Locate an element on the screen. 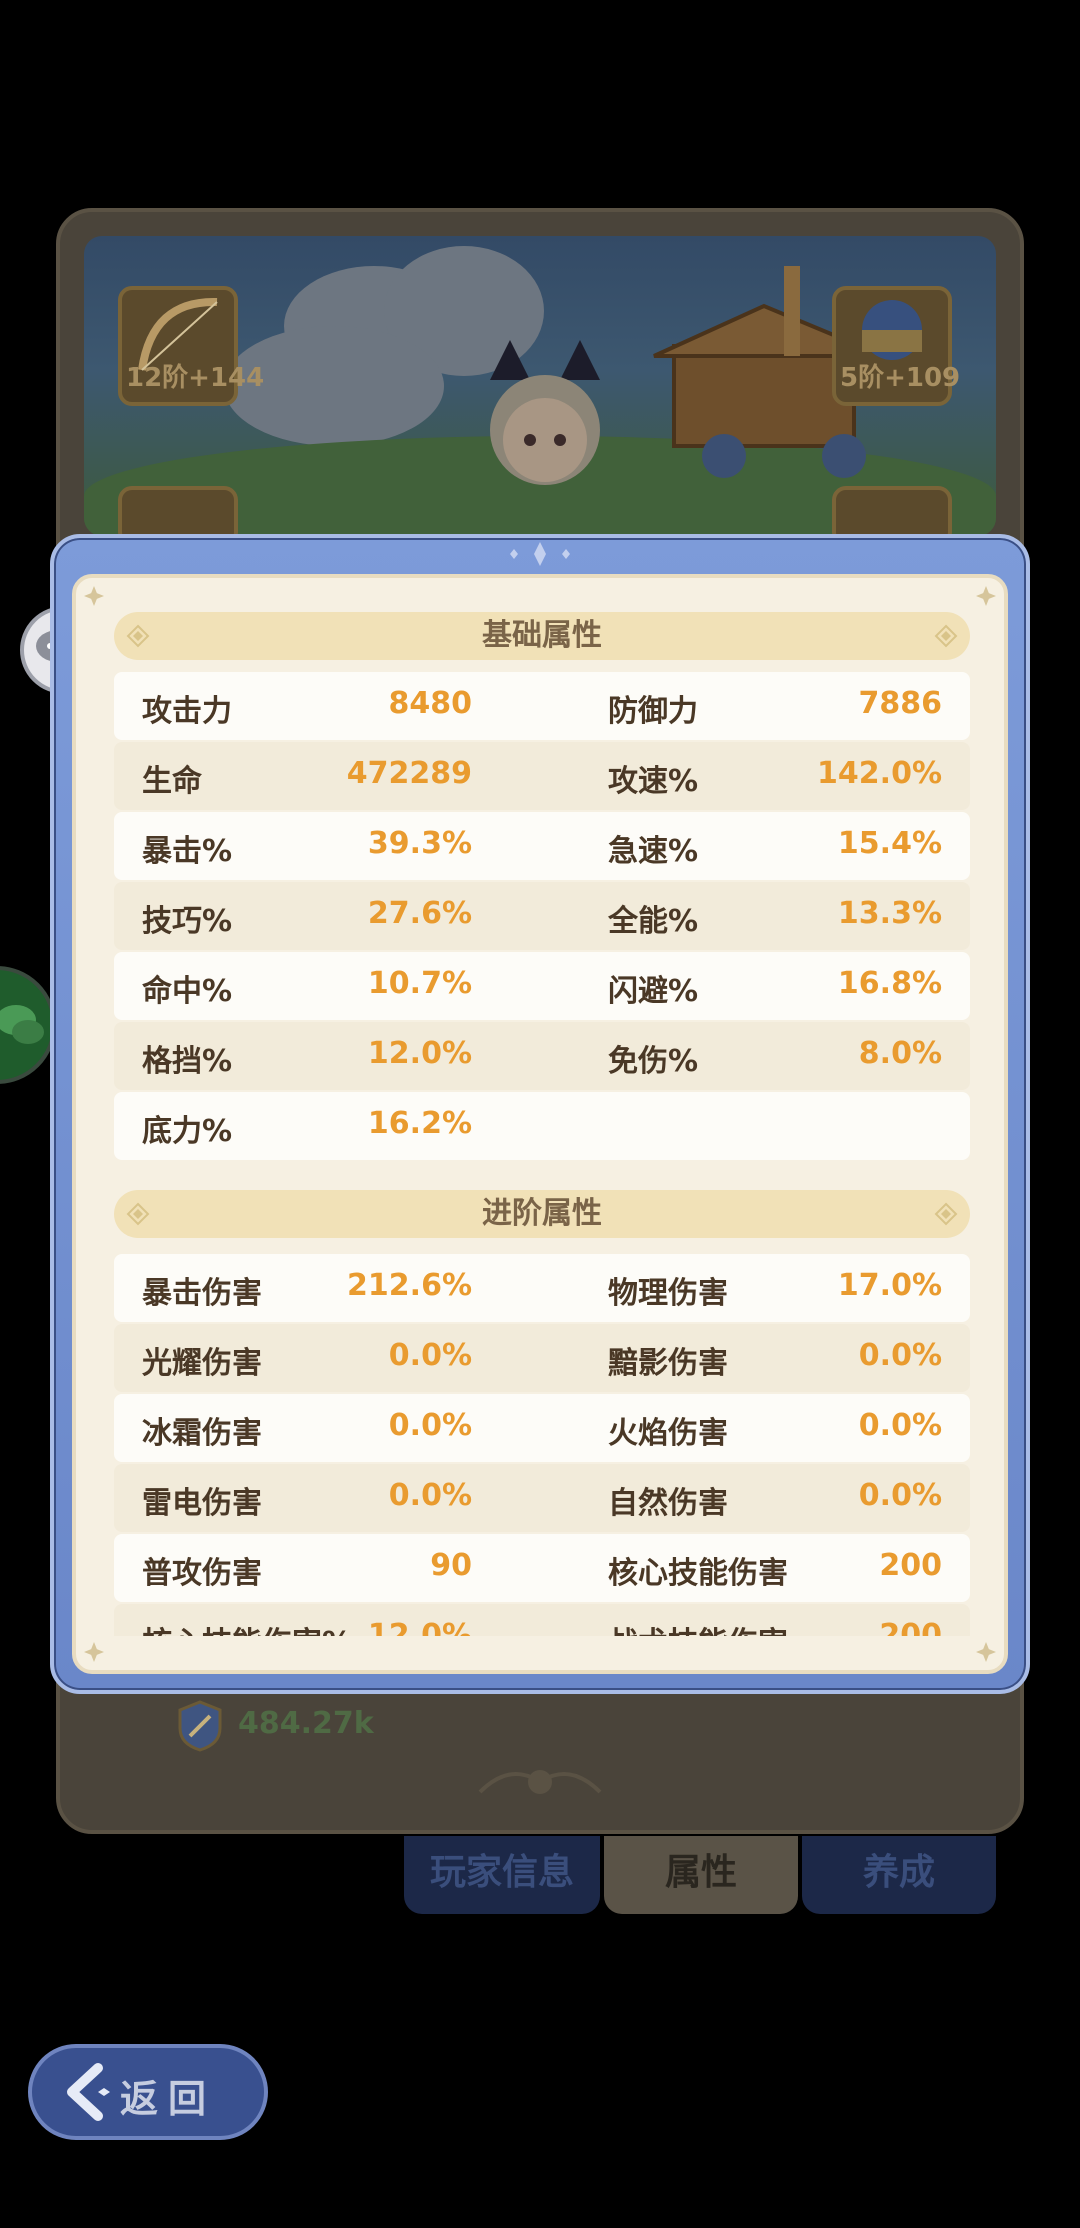 The image size is (1080, 2228). attribute-label: 攻速% is located at coordinates (653, 781).